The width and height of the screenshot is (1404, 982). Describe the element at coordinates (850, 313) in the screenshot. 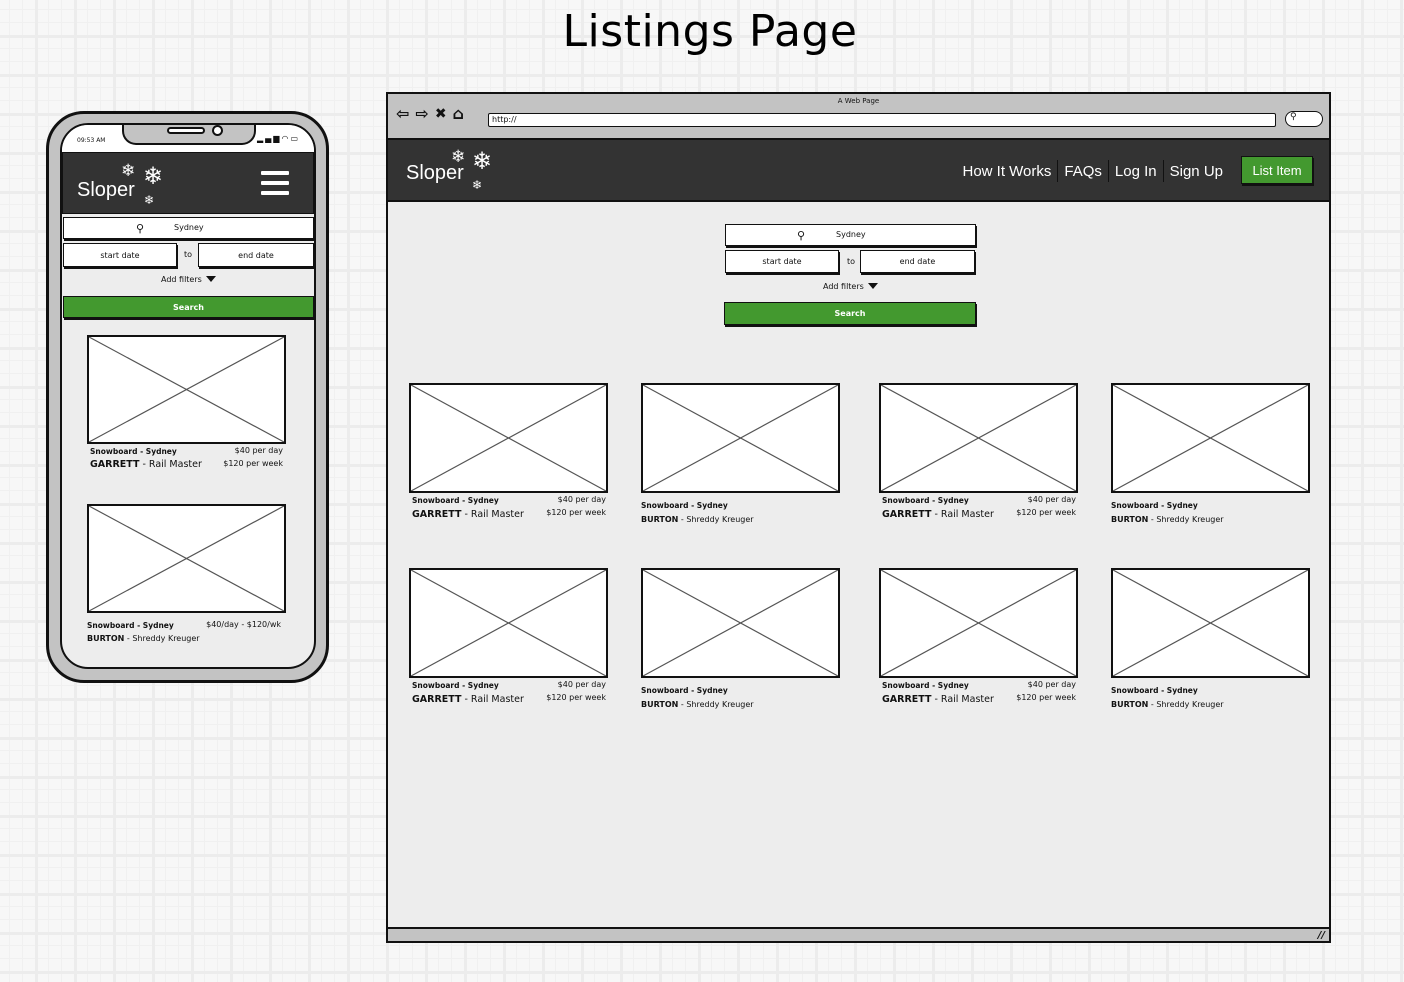

I see `search-button: Search` at that location.